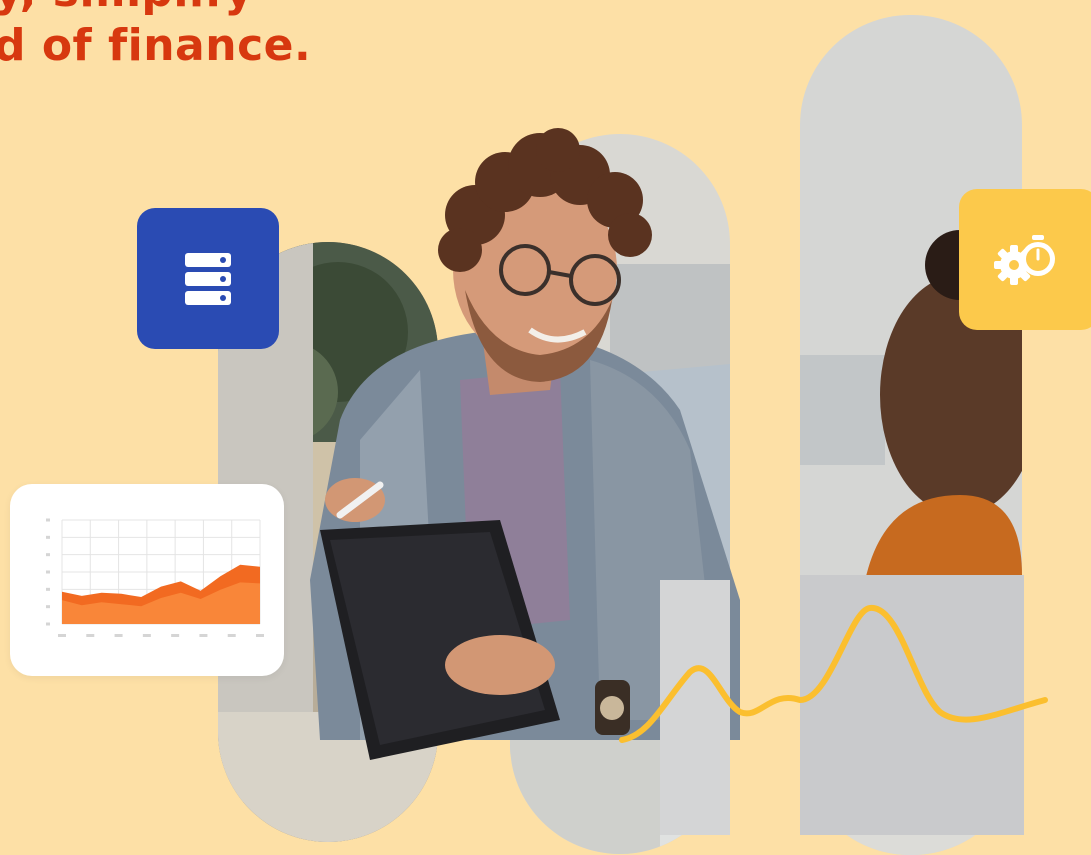  Describe the element at coordinates (161, 635) in the screenshot. I see `chart-x-ticks` at that location.